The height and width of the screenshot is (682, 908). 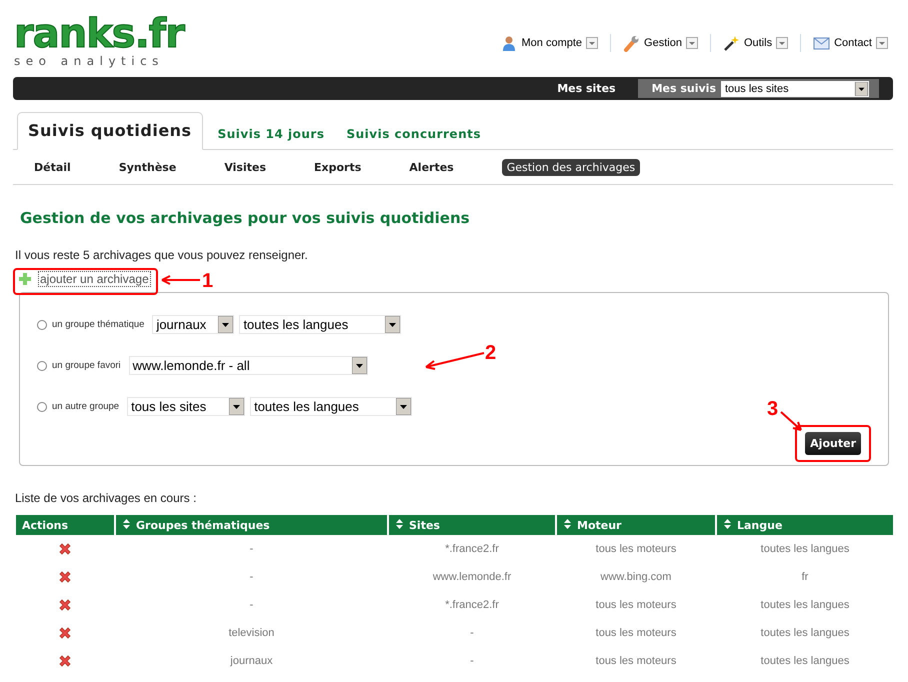 What do you see at coordinates (805, 577) in the screenshot?
I see `table-cell: fr` at bounding box center [805, 577].